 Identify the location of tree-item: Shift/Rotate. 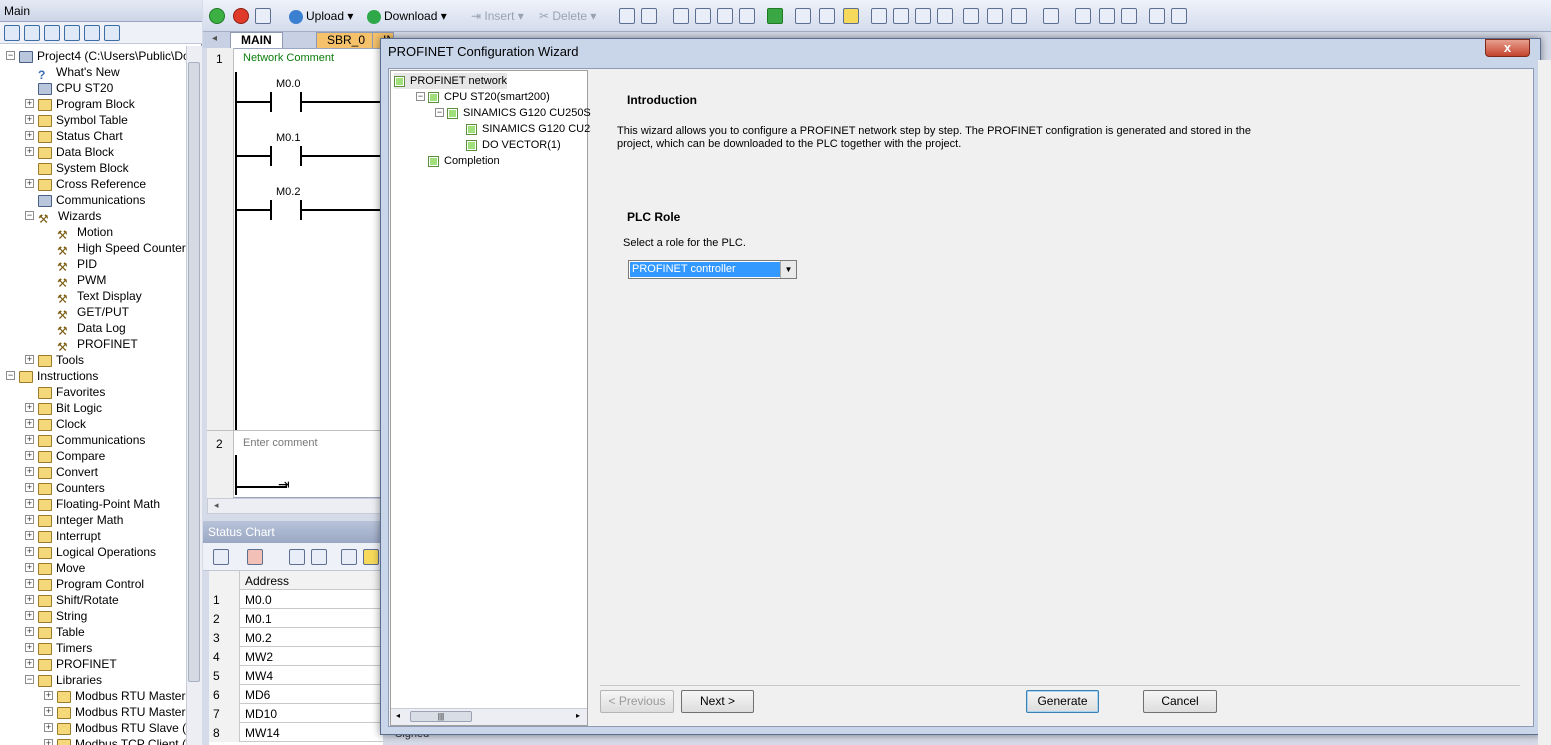
(78, 600).